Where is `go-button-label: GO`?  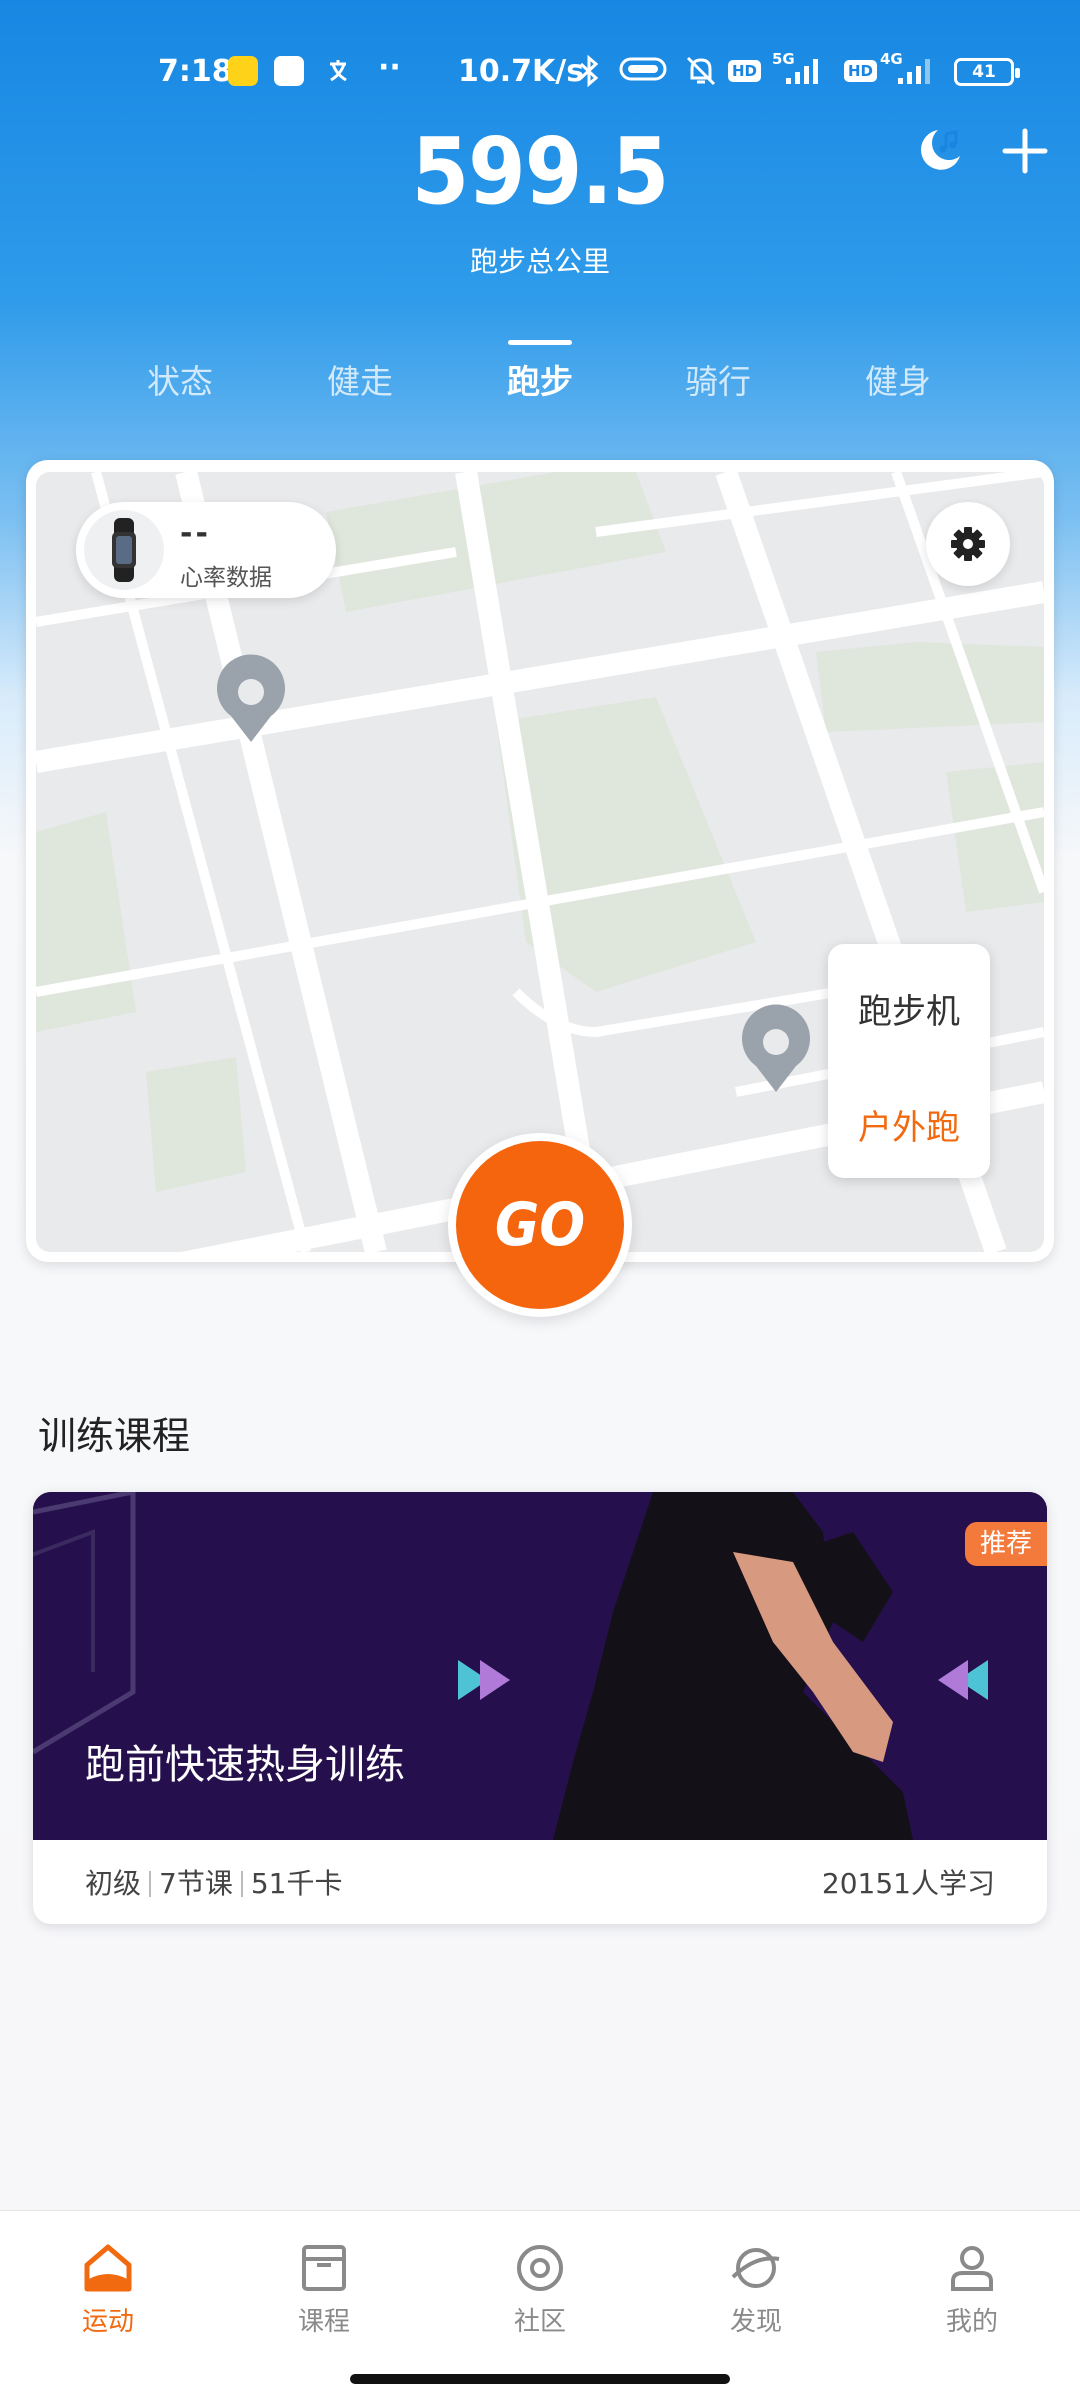
go-button-label: GO is located at coordinates (540, 1225).